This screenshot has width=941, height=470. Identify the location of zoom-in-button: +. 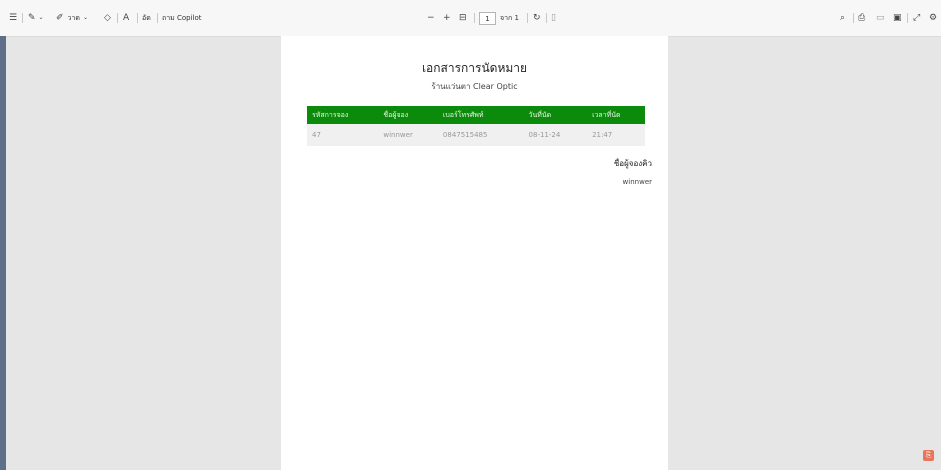
(447, 18).